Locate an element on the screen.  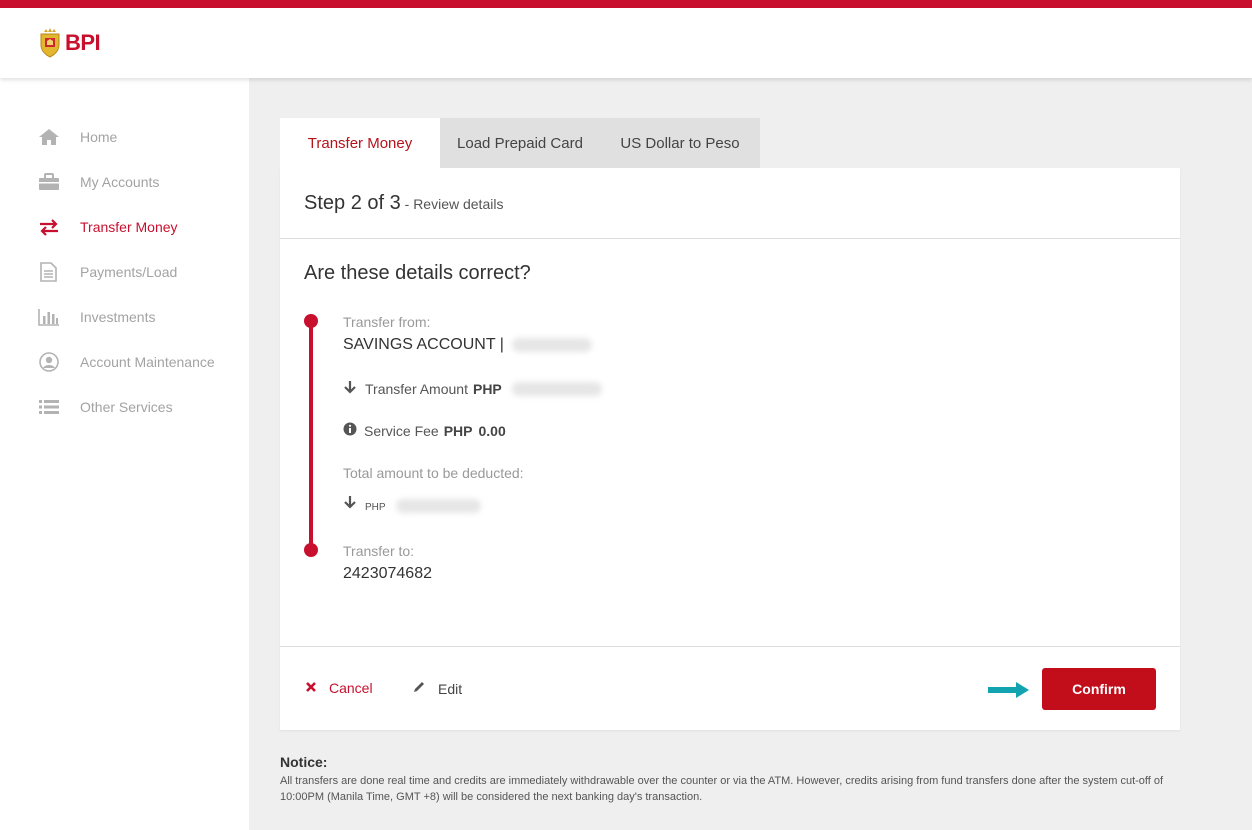
total-amount-currency: PHP is located at coordinates (375, 507).